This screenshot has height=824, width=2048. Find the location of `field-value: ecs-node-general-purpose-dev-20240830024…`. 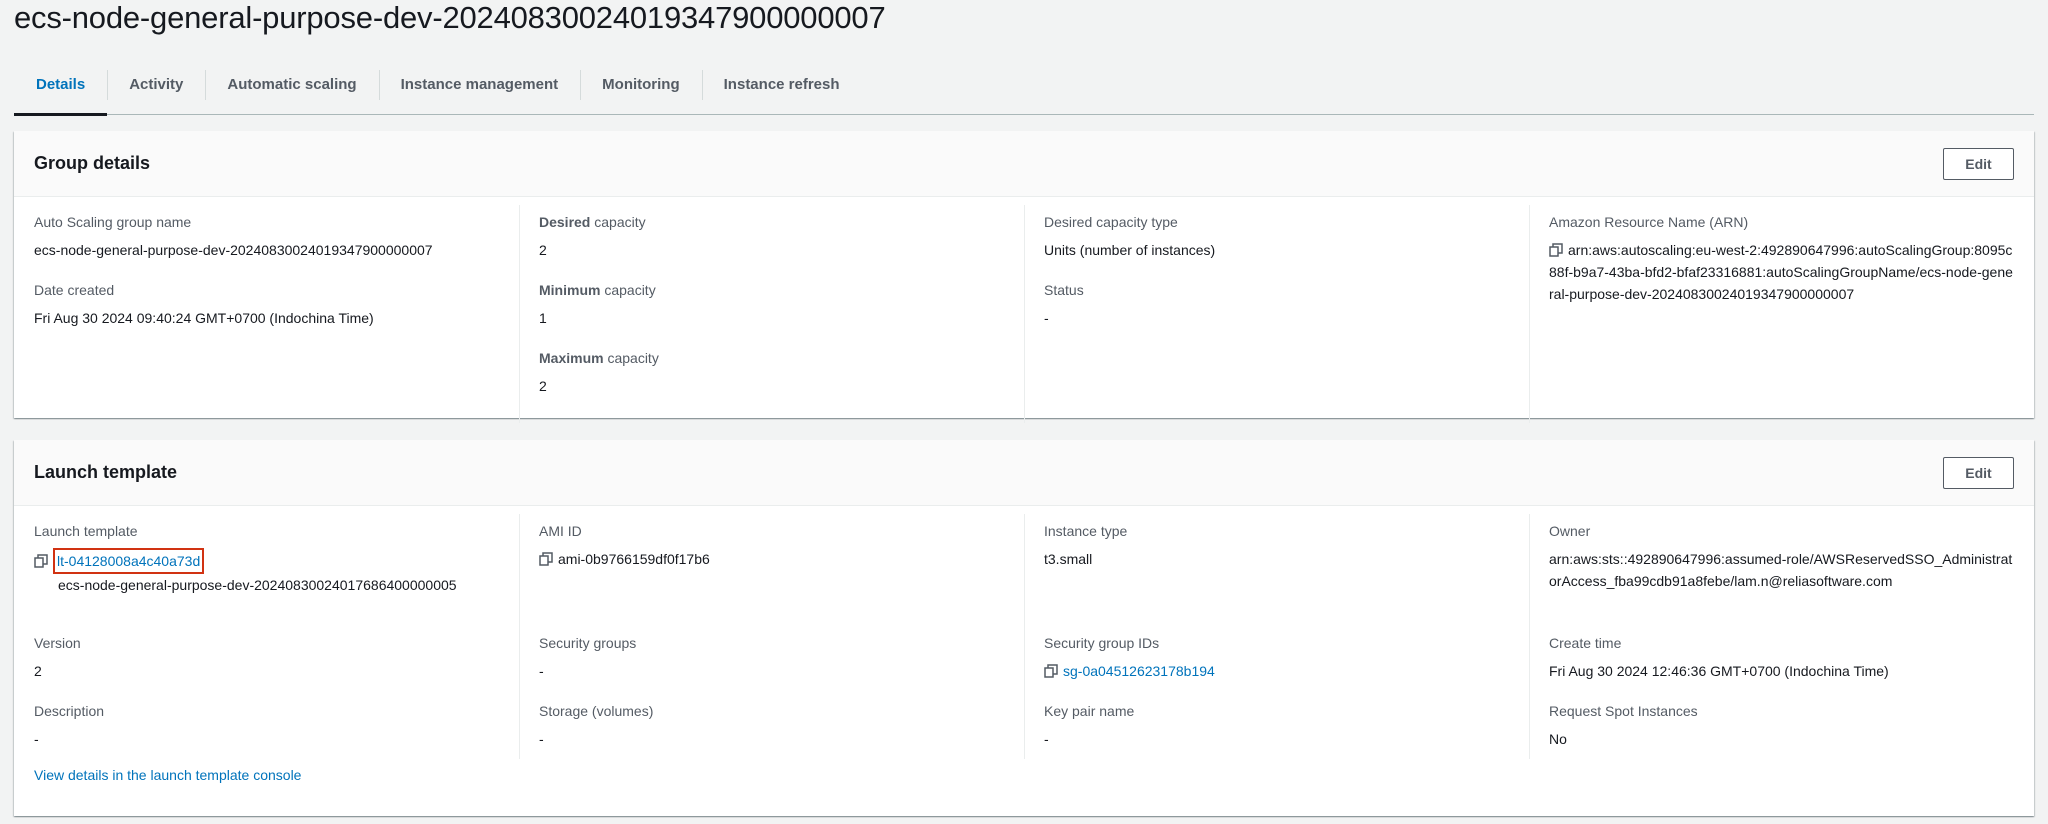

field-value: ecs-node-general-purpose-dev-20240830024… is located at coordinates (233, 250).